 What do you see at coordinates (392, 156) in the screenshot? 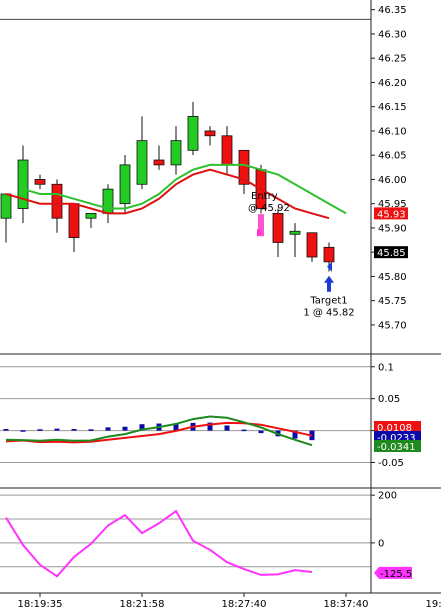
I see `price-tick-label: 46.05` at bounding box center [392, 156].